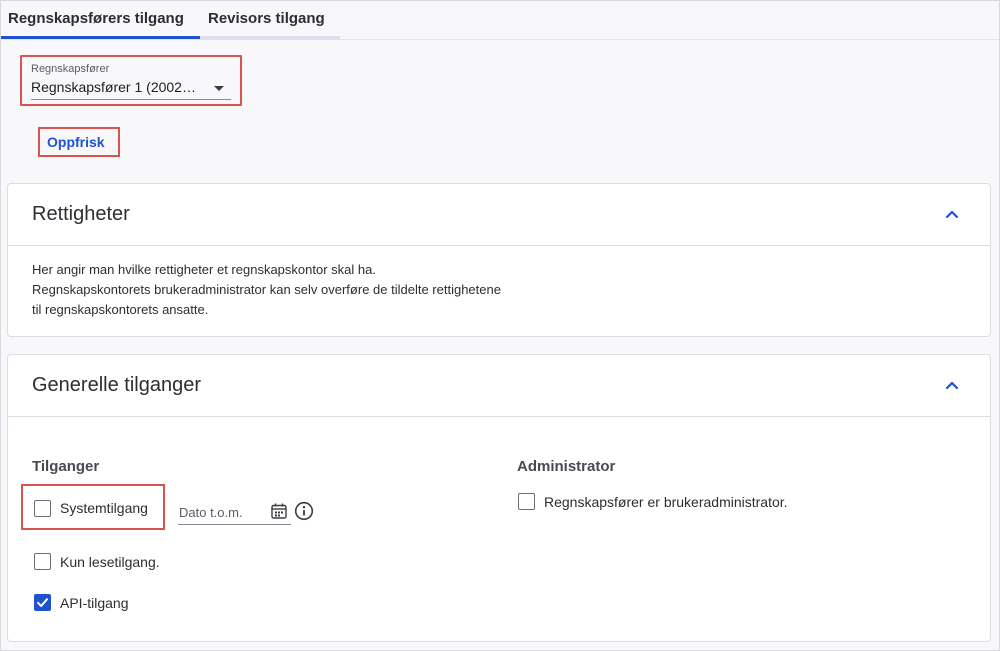 The width and height of the screenshot is (1000, 651). What do you see at coordinates (79, 142) in the screenshot?
I see `refresh-button: Oppfrisk` at bounding box center [79, 142].